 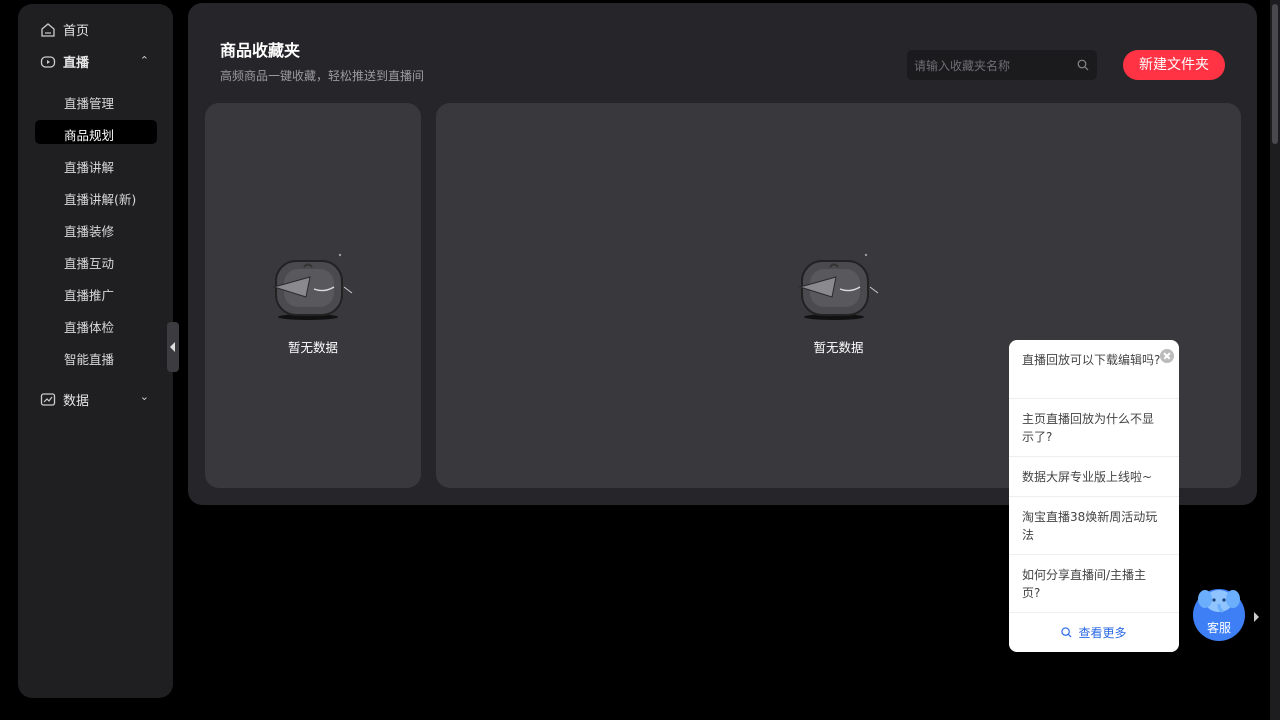 I want to click on scrollbar-thumb, so click(x=1275, y=74).